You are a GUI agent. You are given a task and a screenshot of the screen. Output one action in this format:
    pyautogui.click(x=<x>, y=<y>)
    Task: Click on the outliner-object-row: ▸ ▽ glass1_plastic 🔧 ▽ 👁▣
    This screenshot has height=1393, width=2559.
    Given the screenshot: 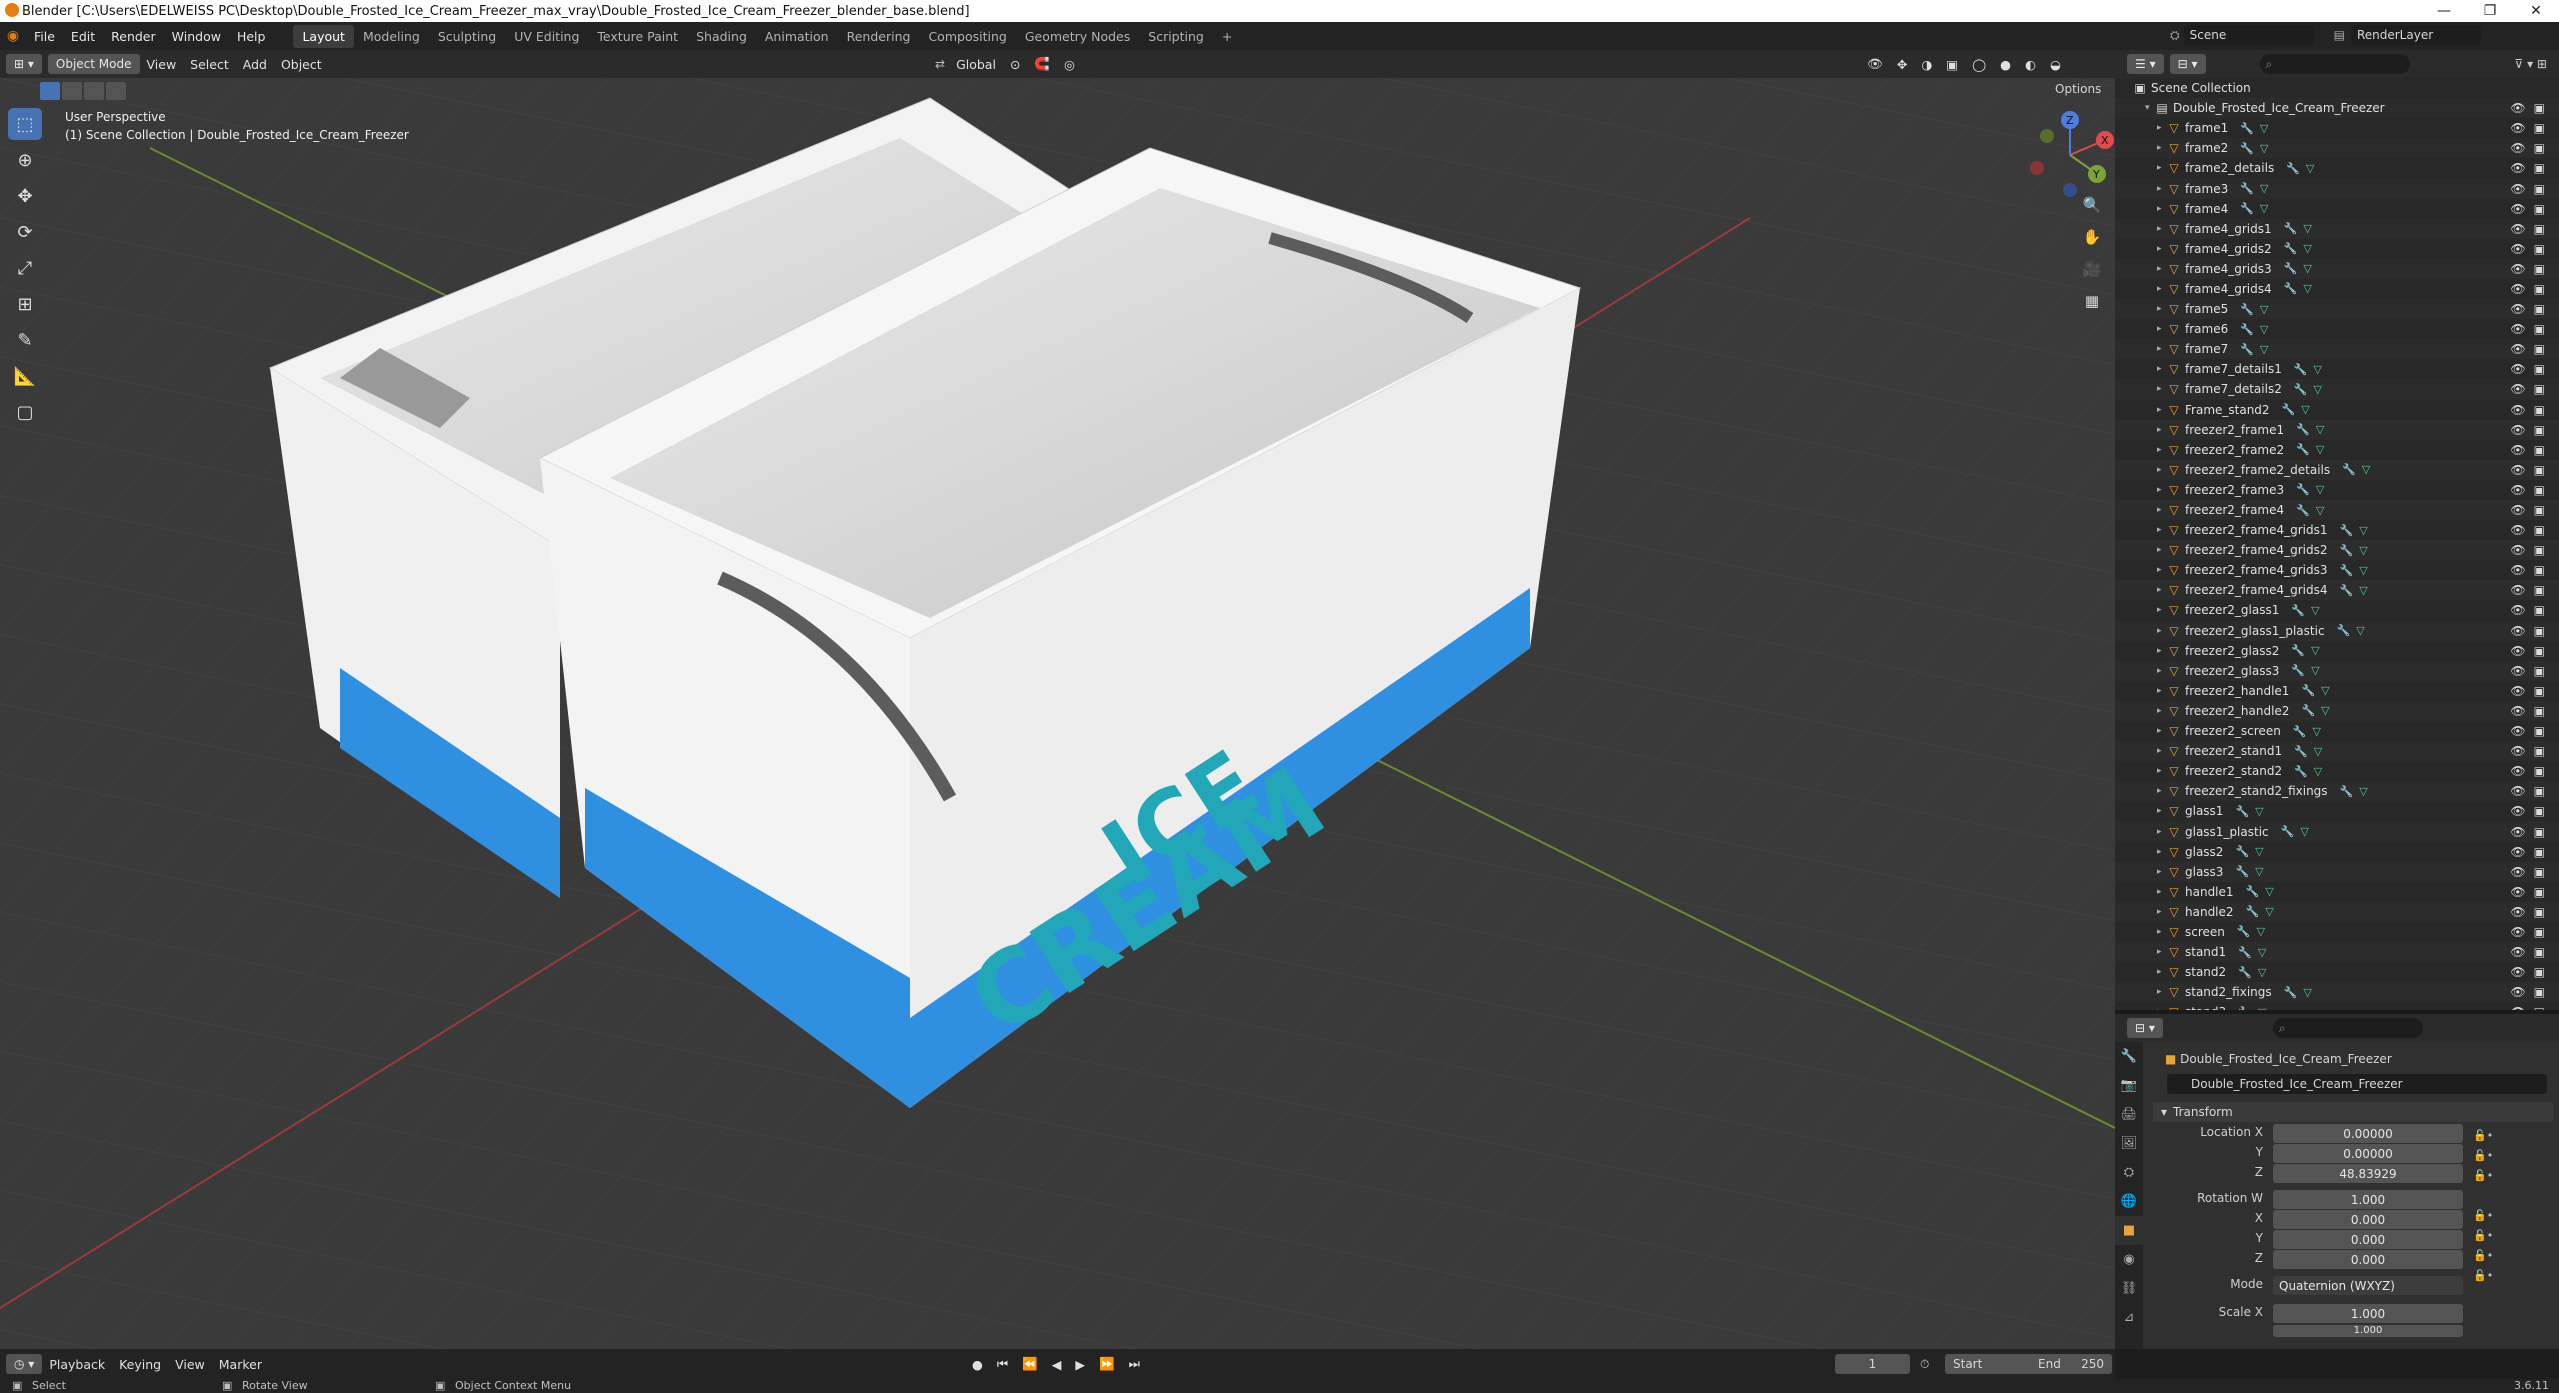 What is the action you would take?
    pyautogui.click(x=2337, y=831)
    